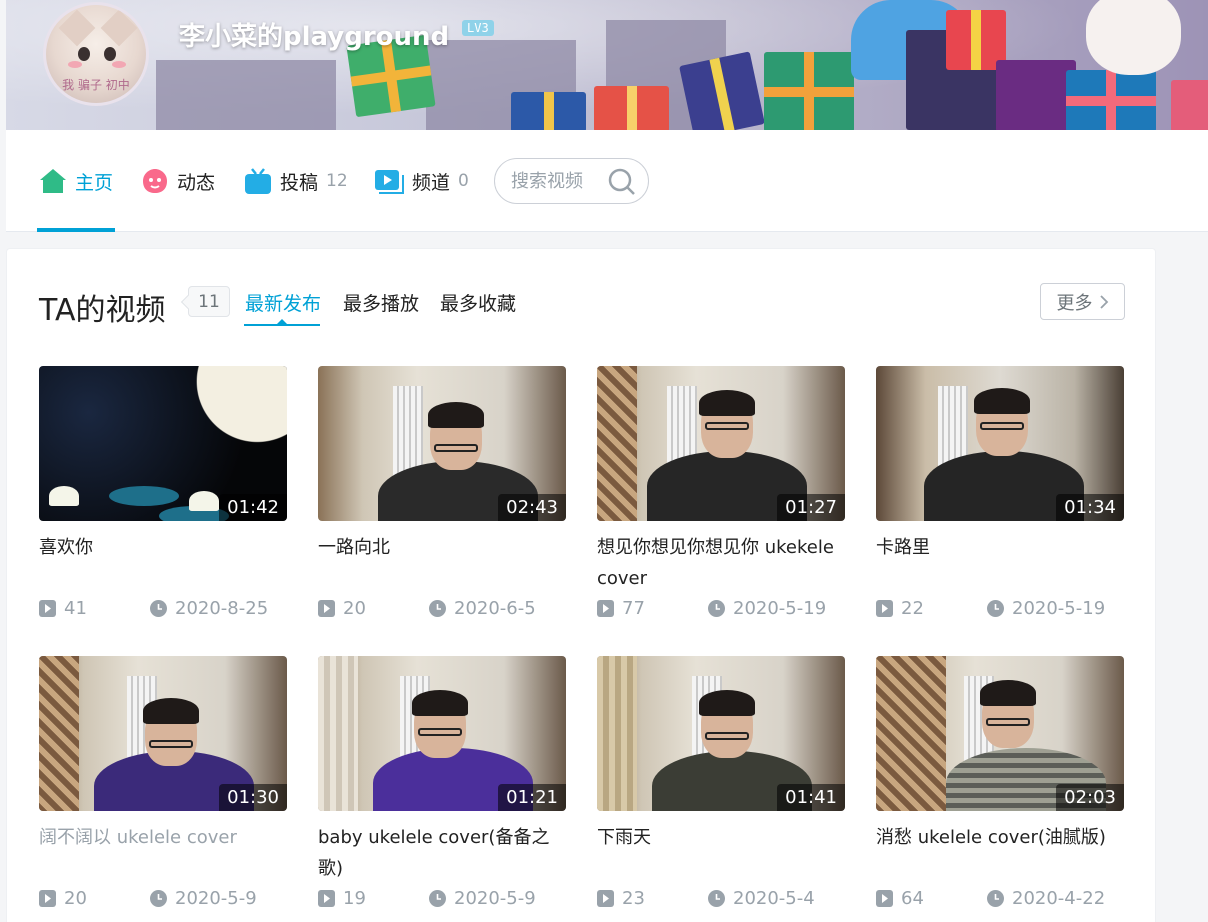 The width and height of the screenshot is (1208, 922). Describe the element at coordinates (296, 181) in the screenshot. I see `tab-submissions: 投稿 12` at that location.